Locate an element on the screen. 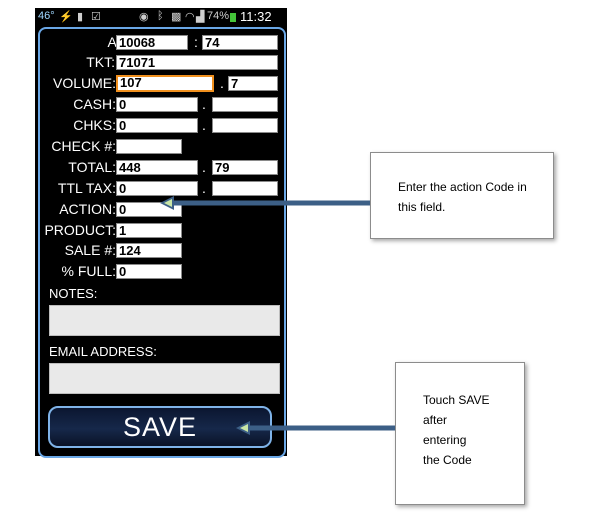 The width and height of the screenshot is (600, 519). action-arrow is located at coordinates (265, 203).